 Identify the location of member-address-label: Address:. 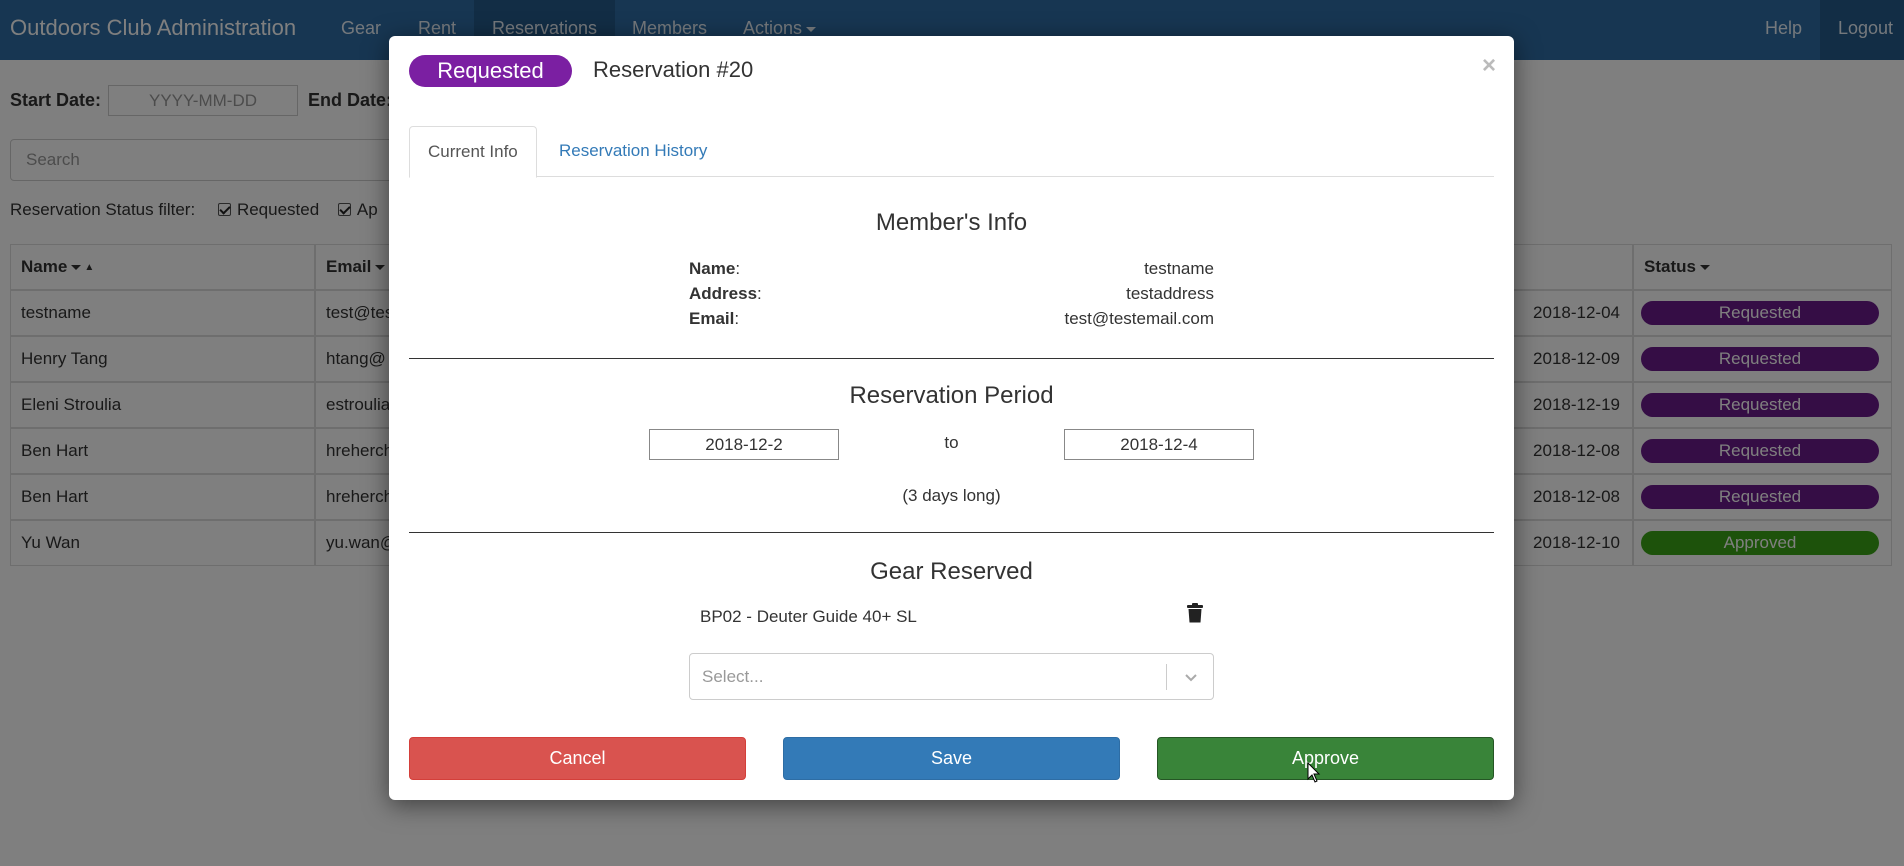
(725, 293).